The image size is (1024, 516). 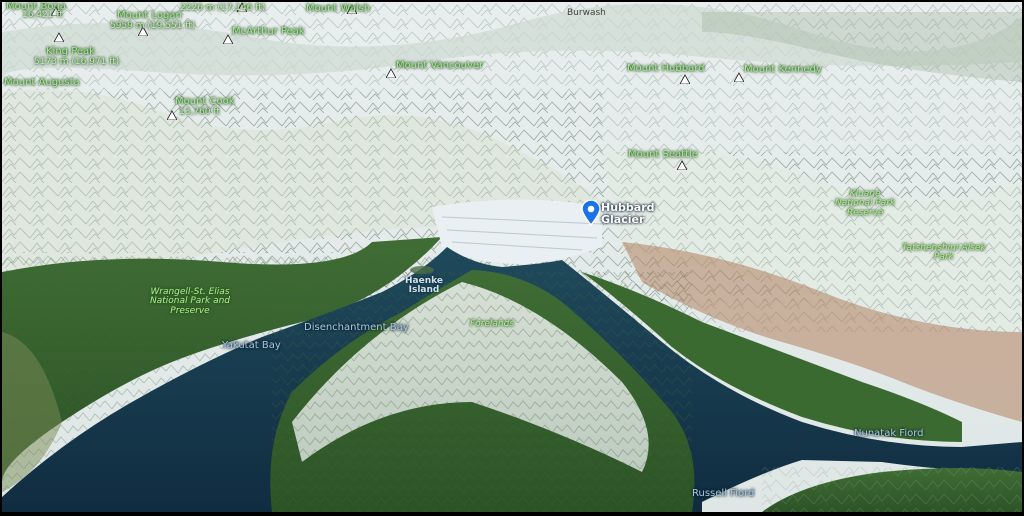 I want to click on peak-label-mount-cook: Mount Cook, so click(x=205, y=102).